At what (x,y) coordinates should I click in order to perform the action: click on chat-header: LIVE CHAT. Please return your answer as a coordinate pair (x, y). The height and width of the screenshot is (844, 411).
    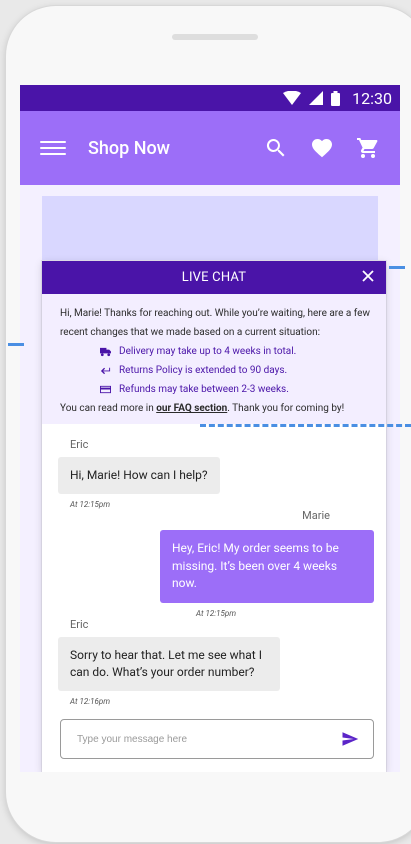
    Looking at the image, I should click on (214, 277).